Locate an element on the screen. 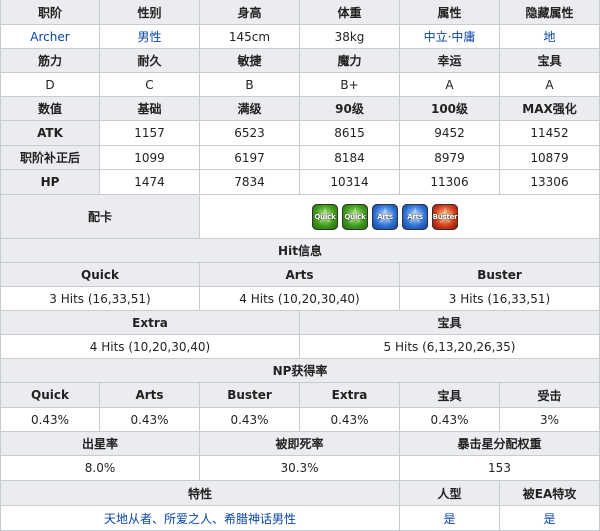  star-value-row: 8.0% 30.3% 153 is located at coordinates (300, 468).